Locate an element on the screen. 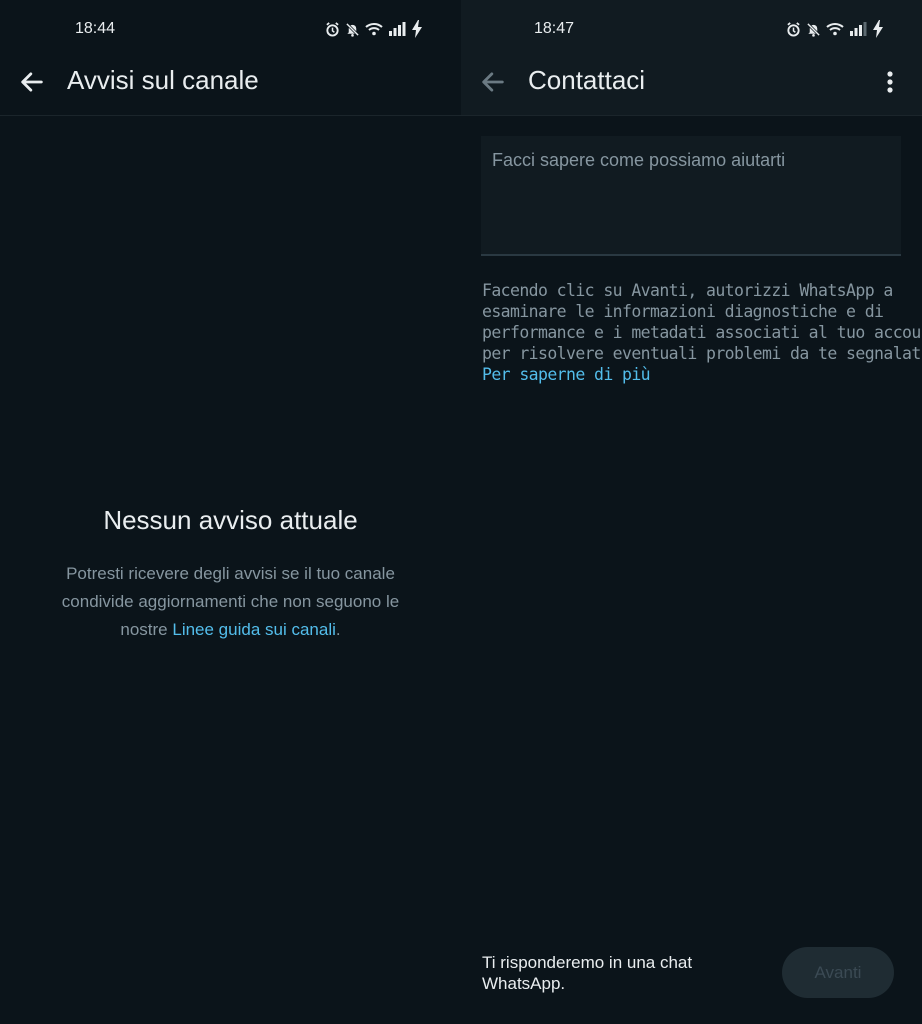  reply-info-line1: Ti risponderemo in una chat is located at coordinates (587, 962).